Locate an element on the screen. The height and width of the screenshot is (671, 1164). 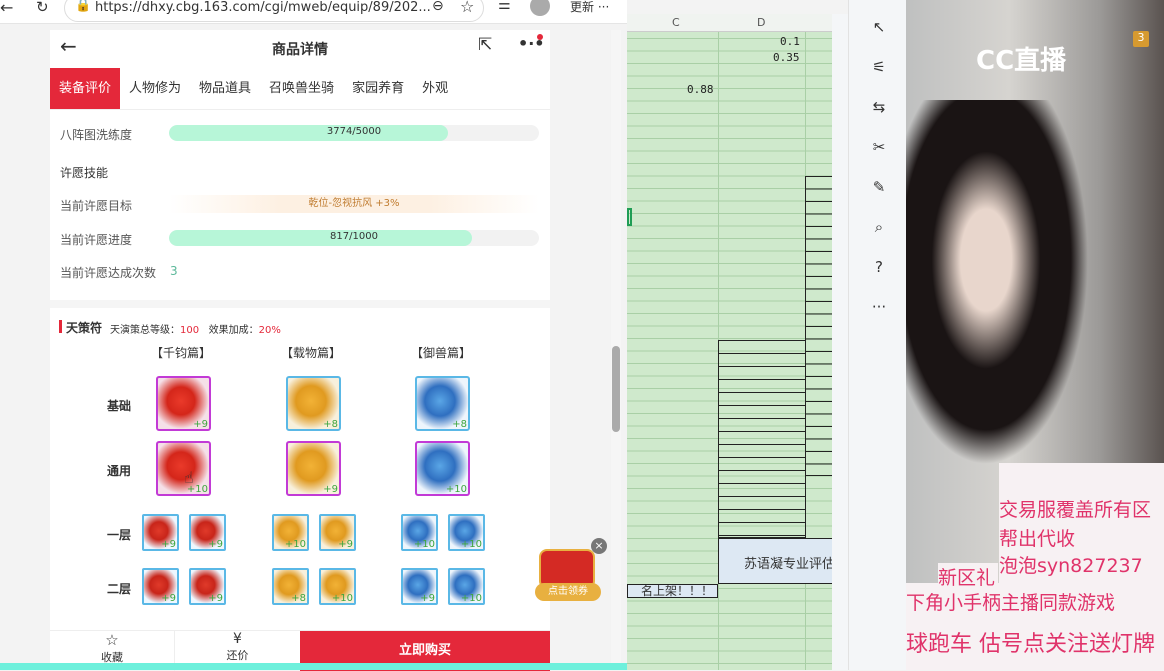
row-label-layer2: 二层 is located at coordinates (119, 589).